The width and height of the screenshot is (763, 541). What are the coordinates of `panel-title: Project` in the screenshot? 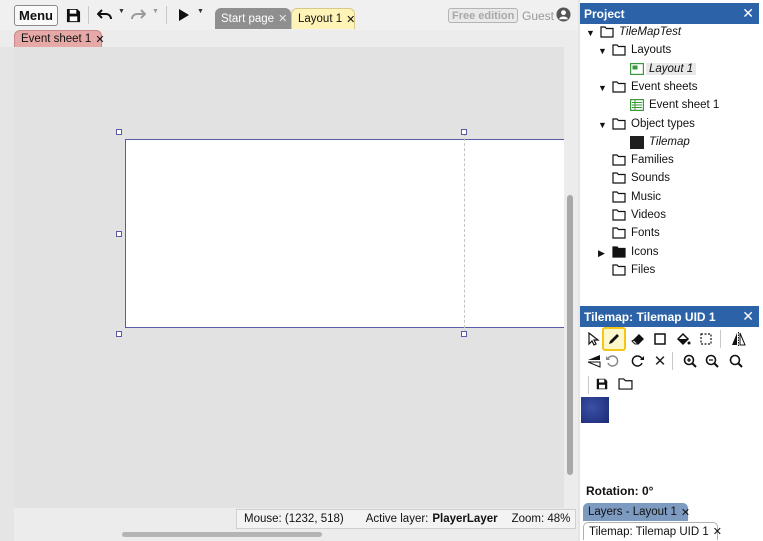 It's located at (604, 13).